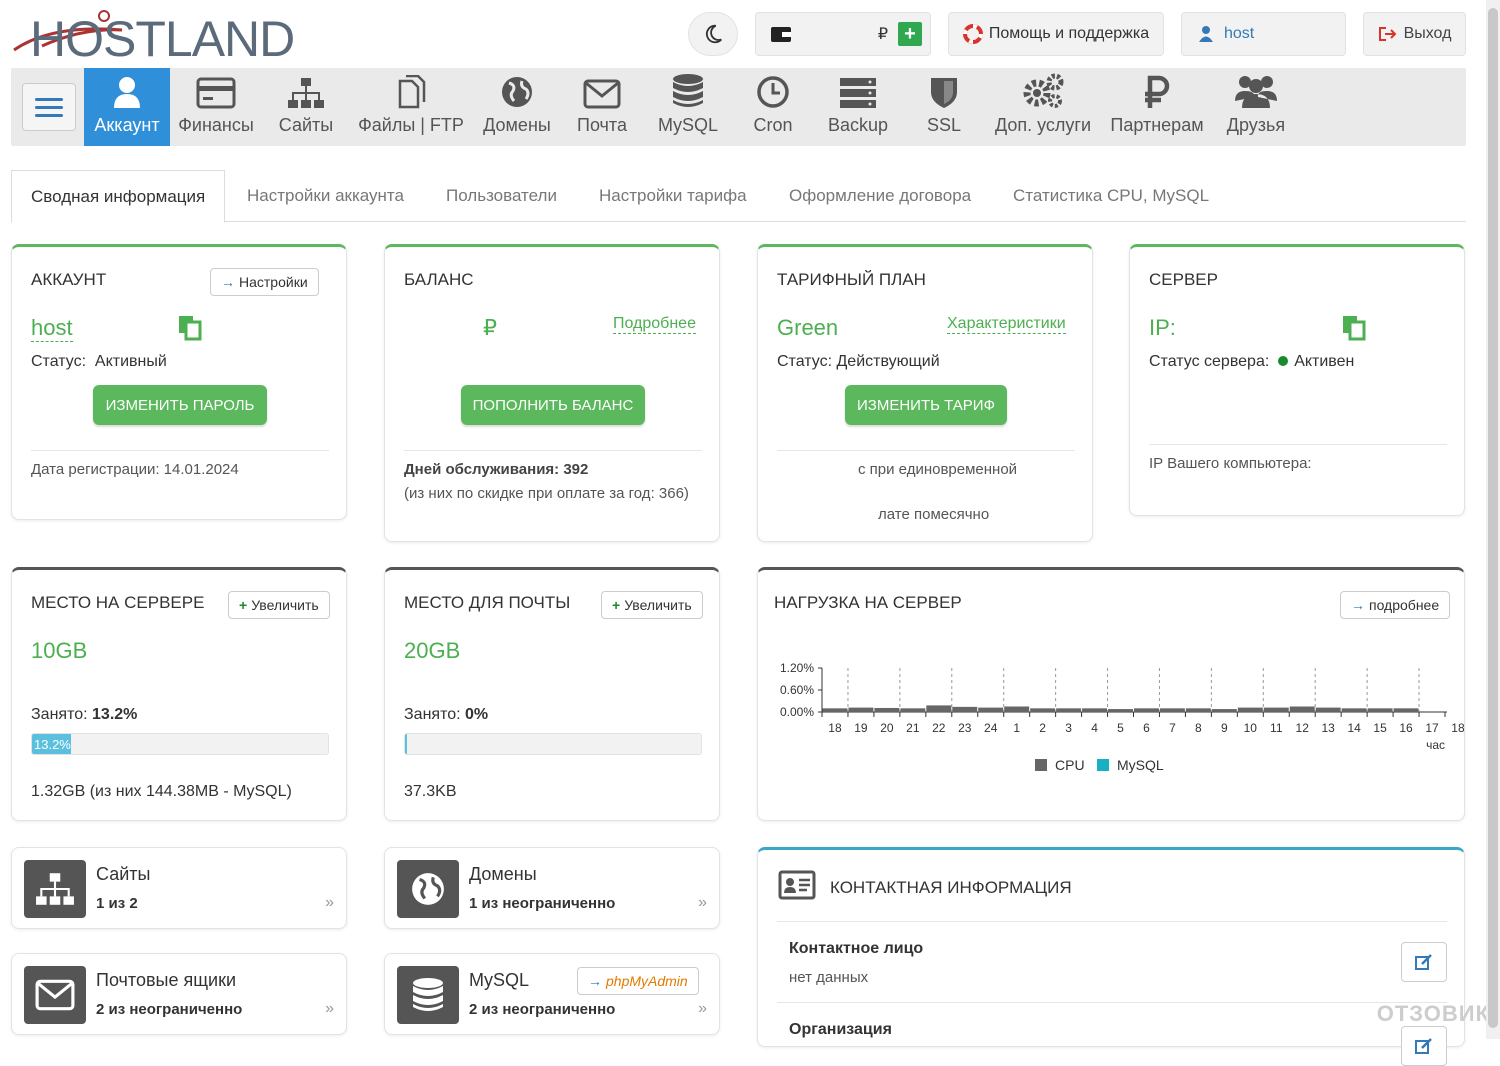  What do you see at coordinates (52, 328) in the screenshot?
I see `account-login: host` at bounding box center [52, 328].